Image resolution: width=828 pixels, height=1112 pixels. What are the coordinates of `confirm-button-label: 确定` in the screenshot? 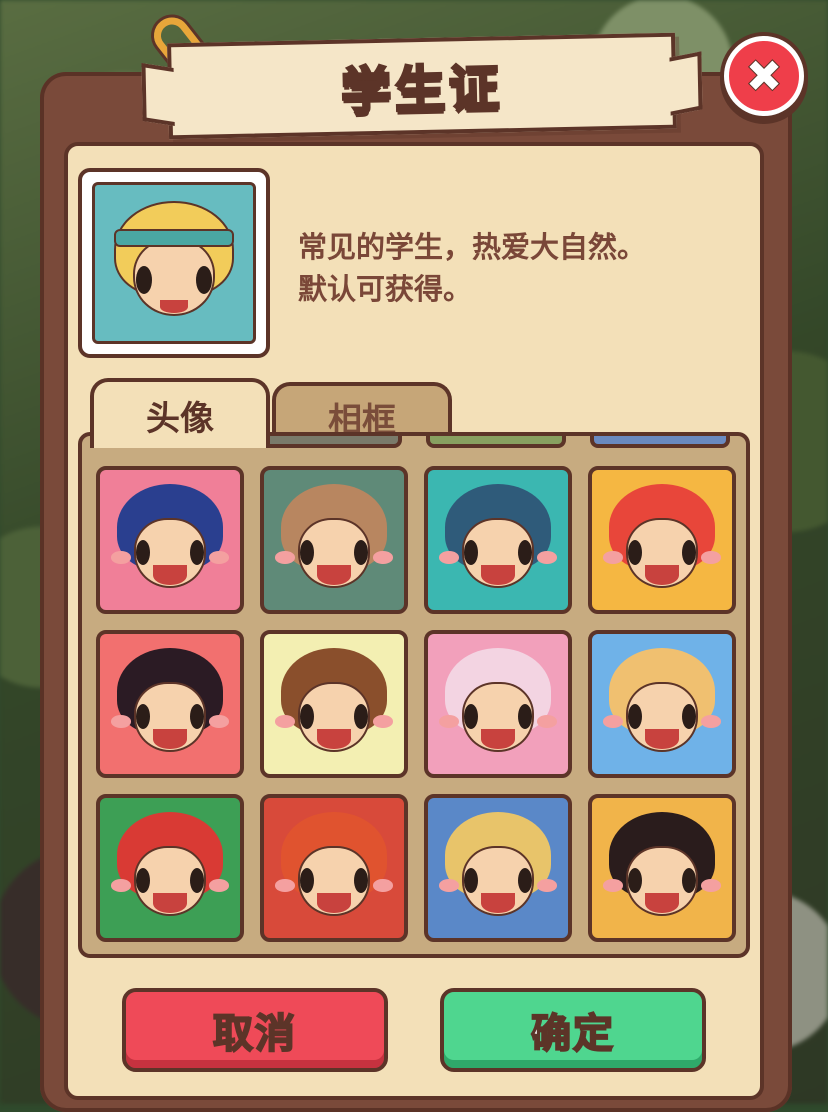 It's located at (572, 1034).